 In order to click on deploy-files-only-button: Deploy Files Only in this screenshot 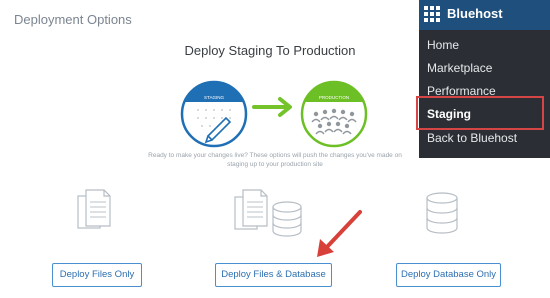, I will do `click(97, 275)`.